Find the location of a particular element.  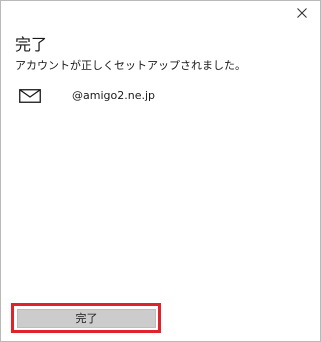

close-icon is located at coordinates (302, 13).